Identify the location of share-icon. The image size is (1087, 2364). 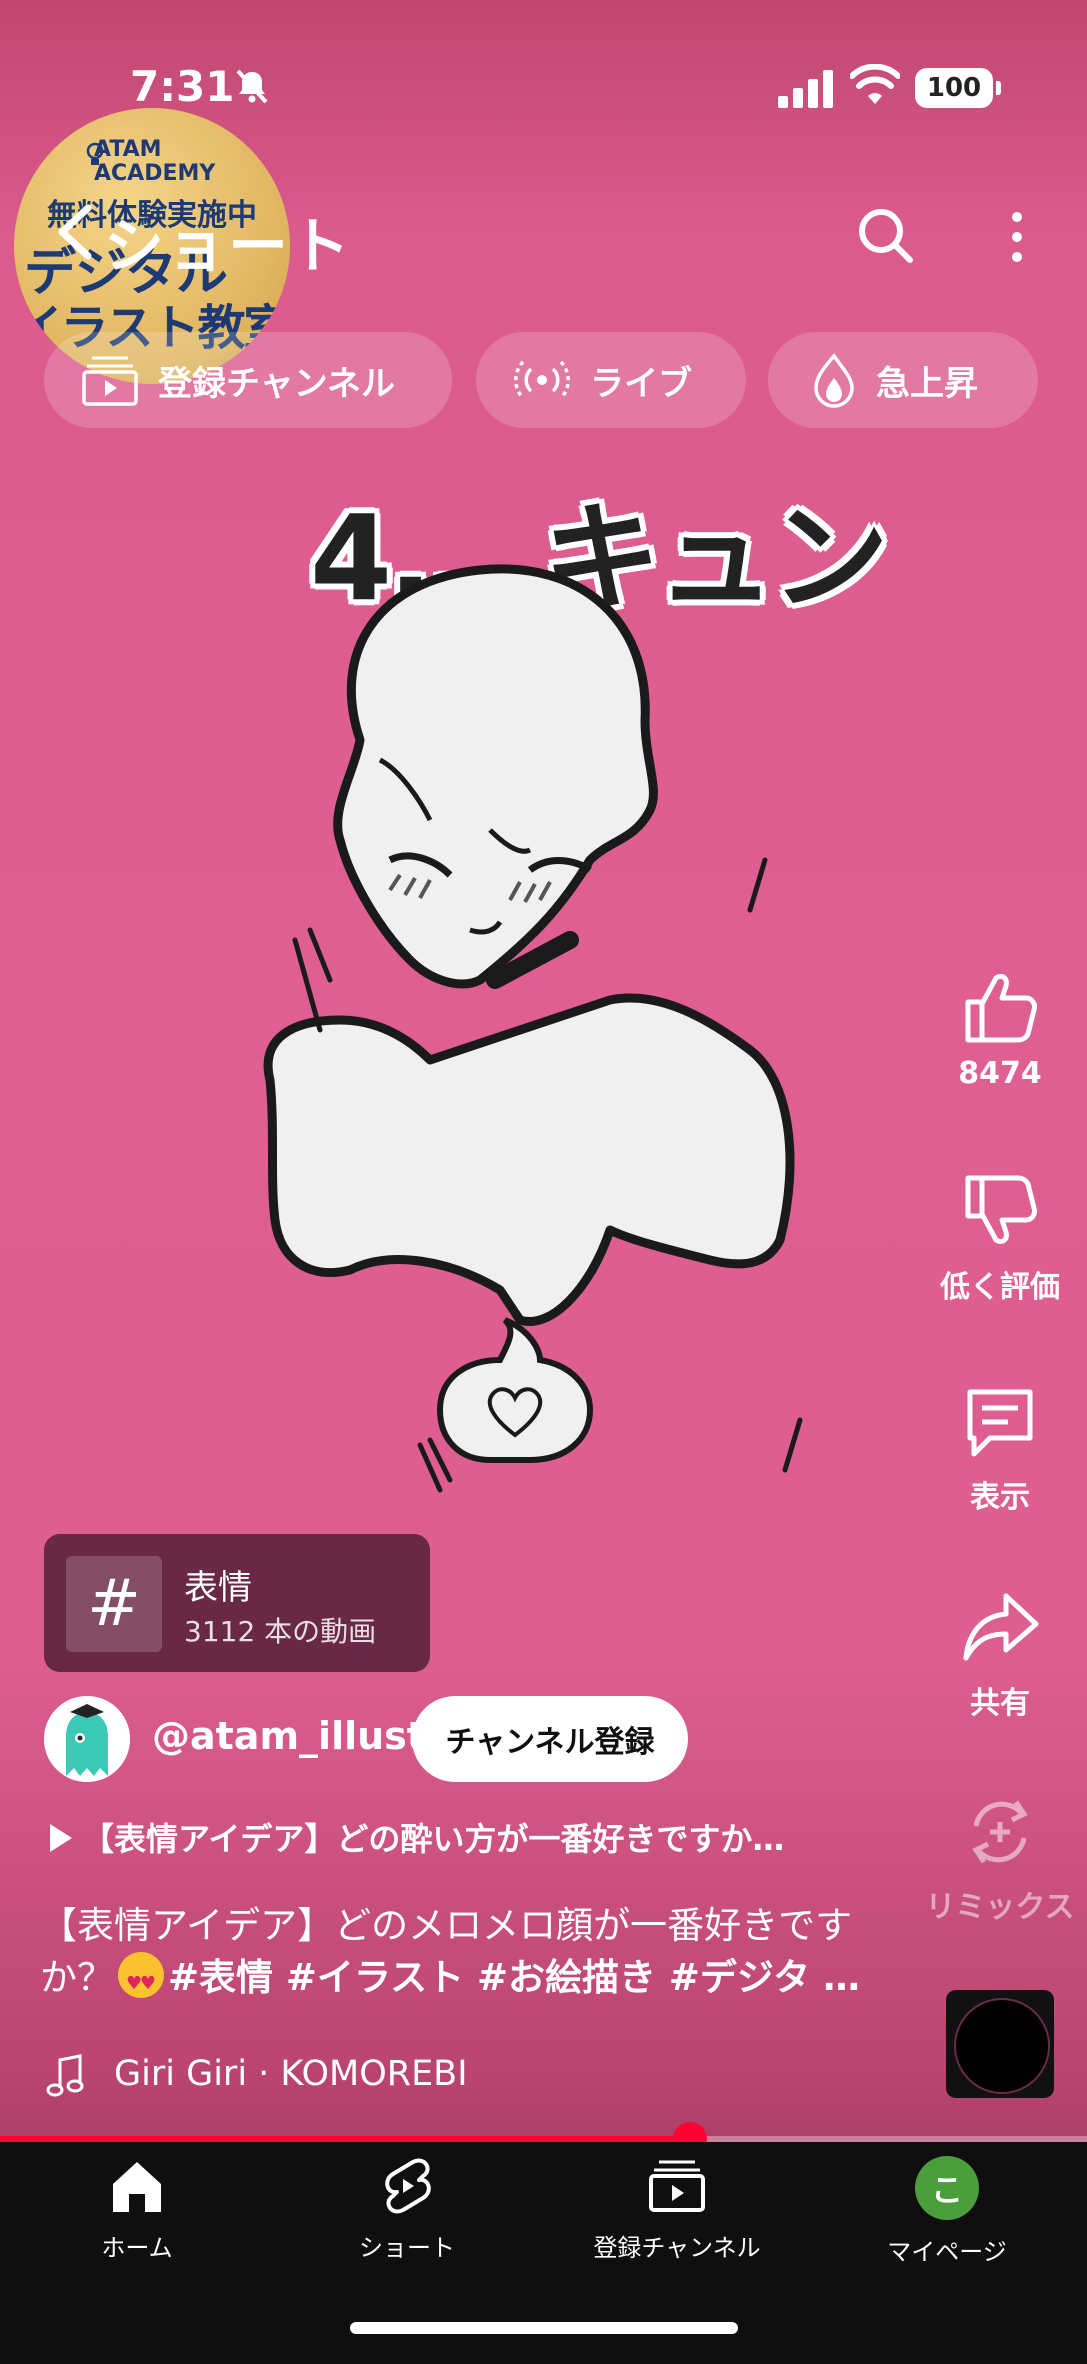
(1001, 1627).